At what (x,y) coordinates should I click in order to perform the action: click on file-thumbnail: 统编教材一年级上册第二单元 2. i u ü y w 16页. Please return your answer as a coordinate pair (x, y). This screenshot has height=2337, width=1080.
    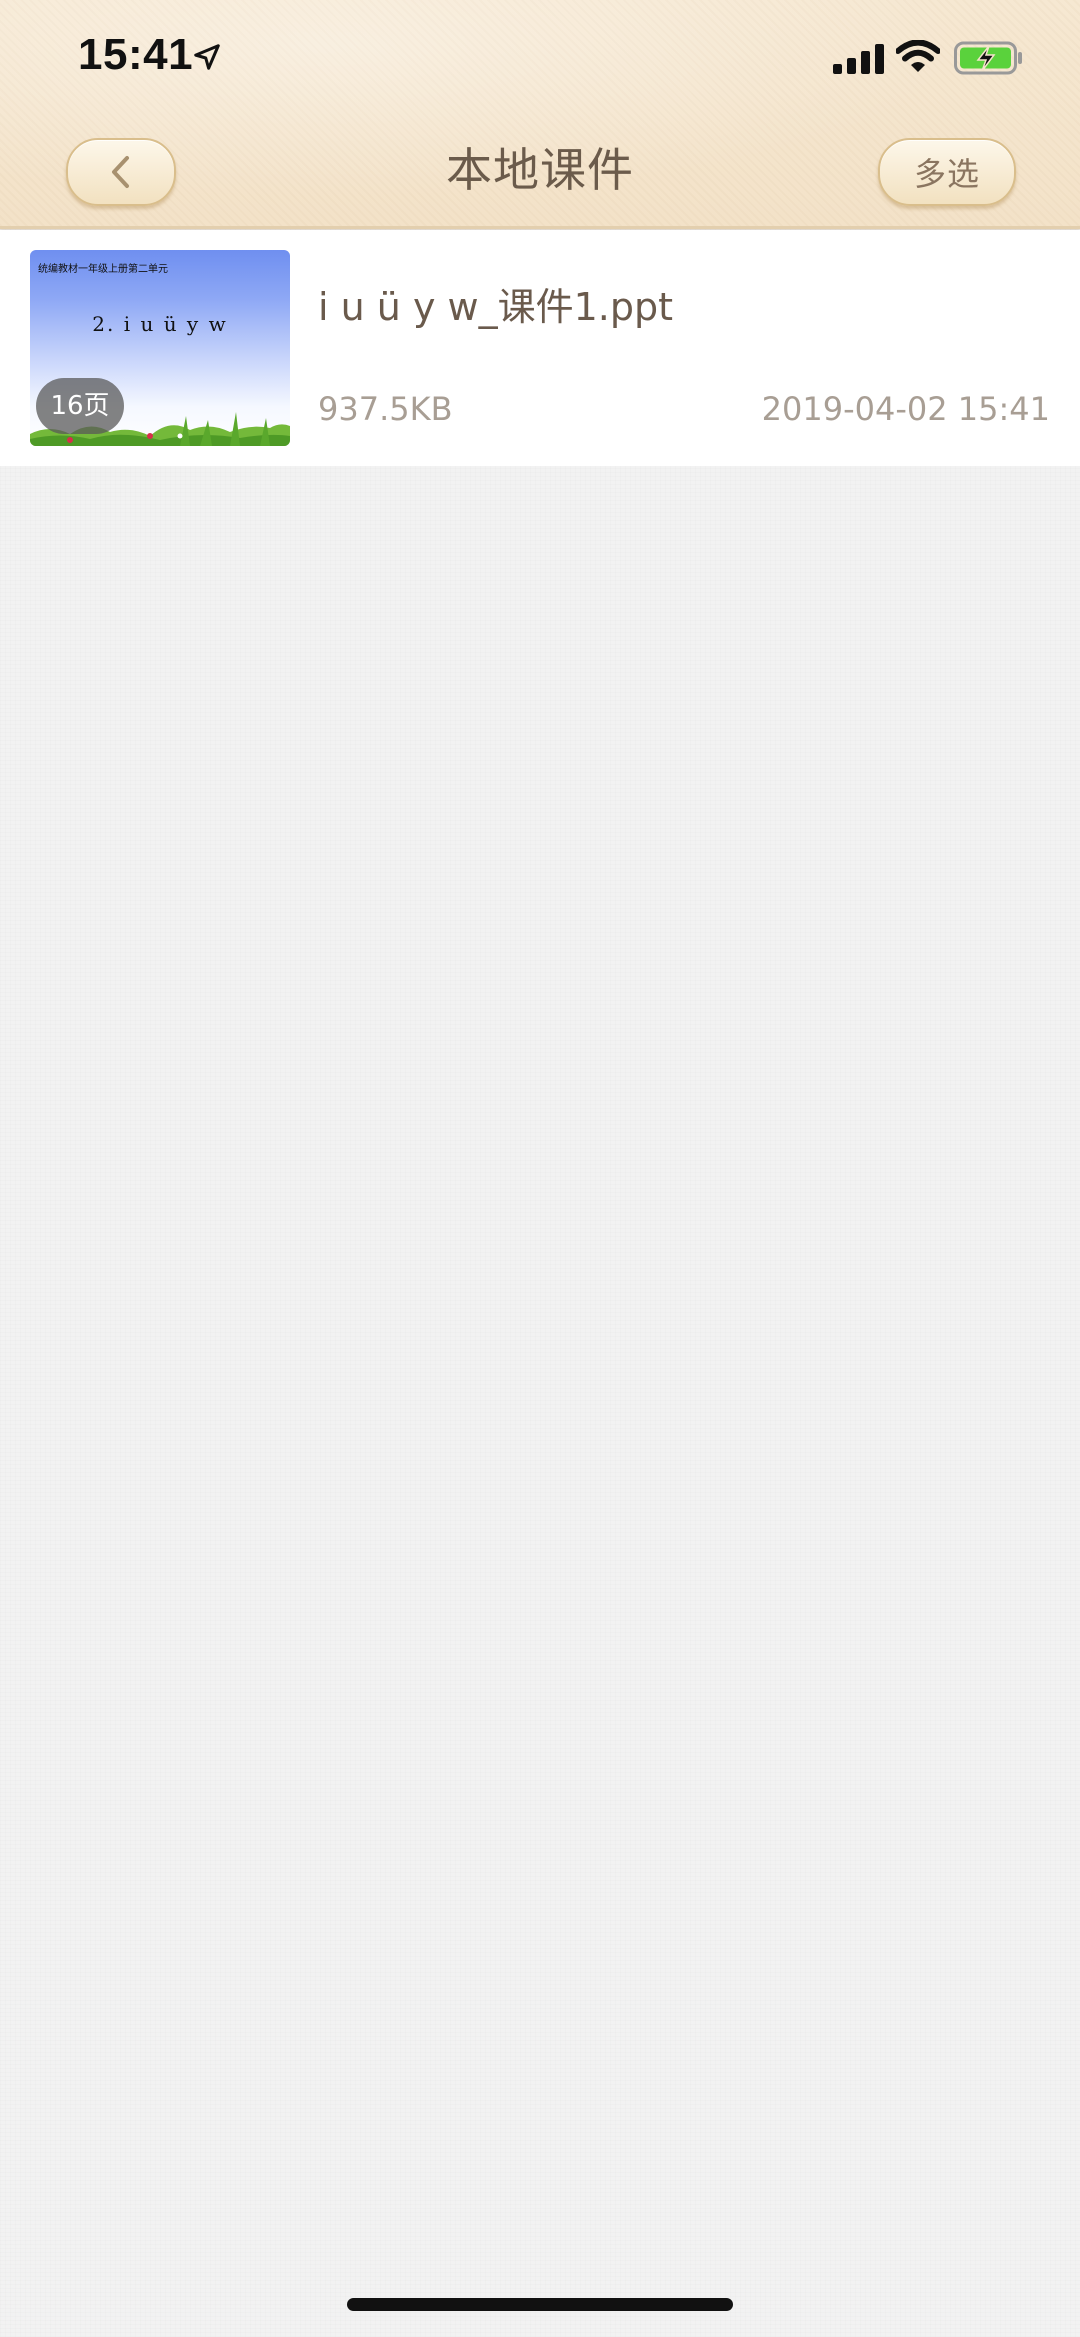
    Looking at the image, I should click on (160, 348).